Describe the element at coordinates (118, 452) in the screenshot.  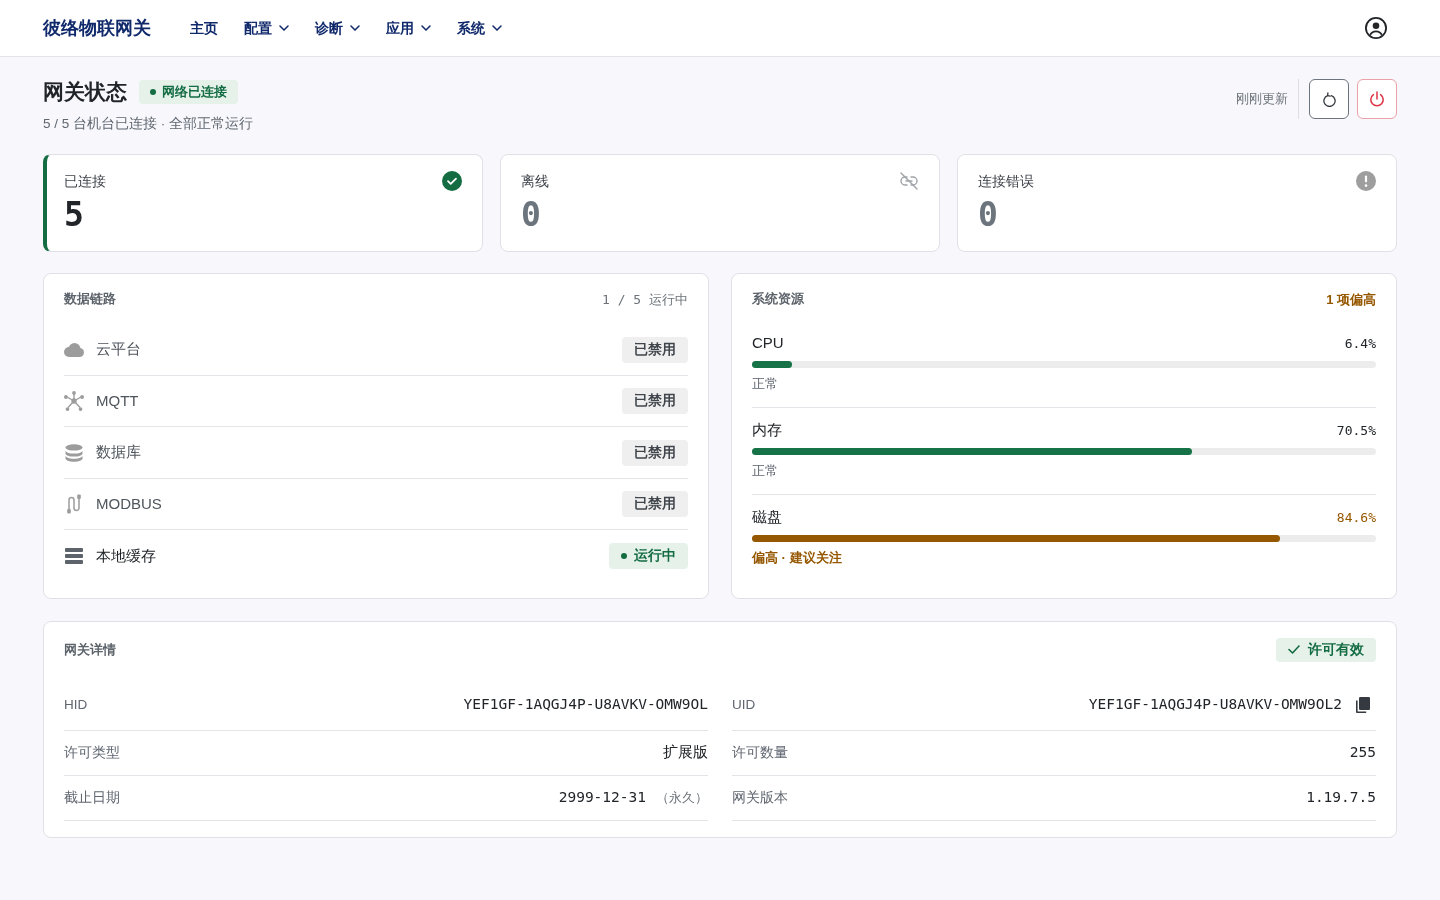
I see `link-name: 数据库` at that location.